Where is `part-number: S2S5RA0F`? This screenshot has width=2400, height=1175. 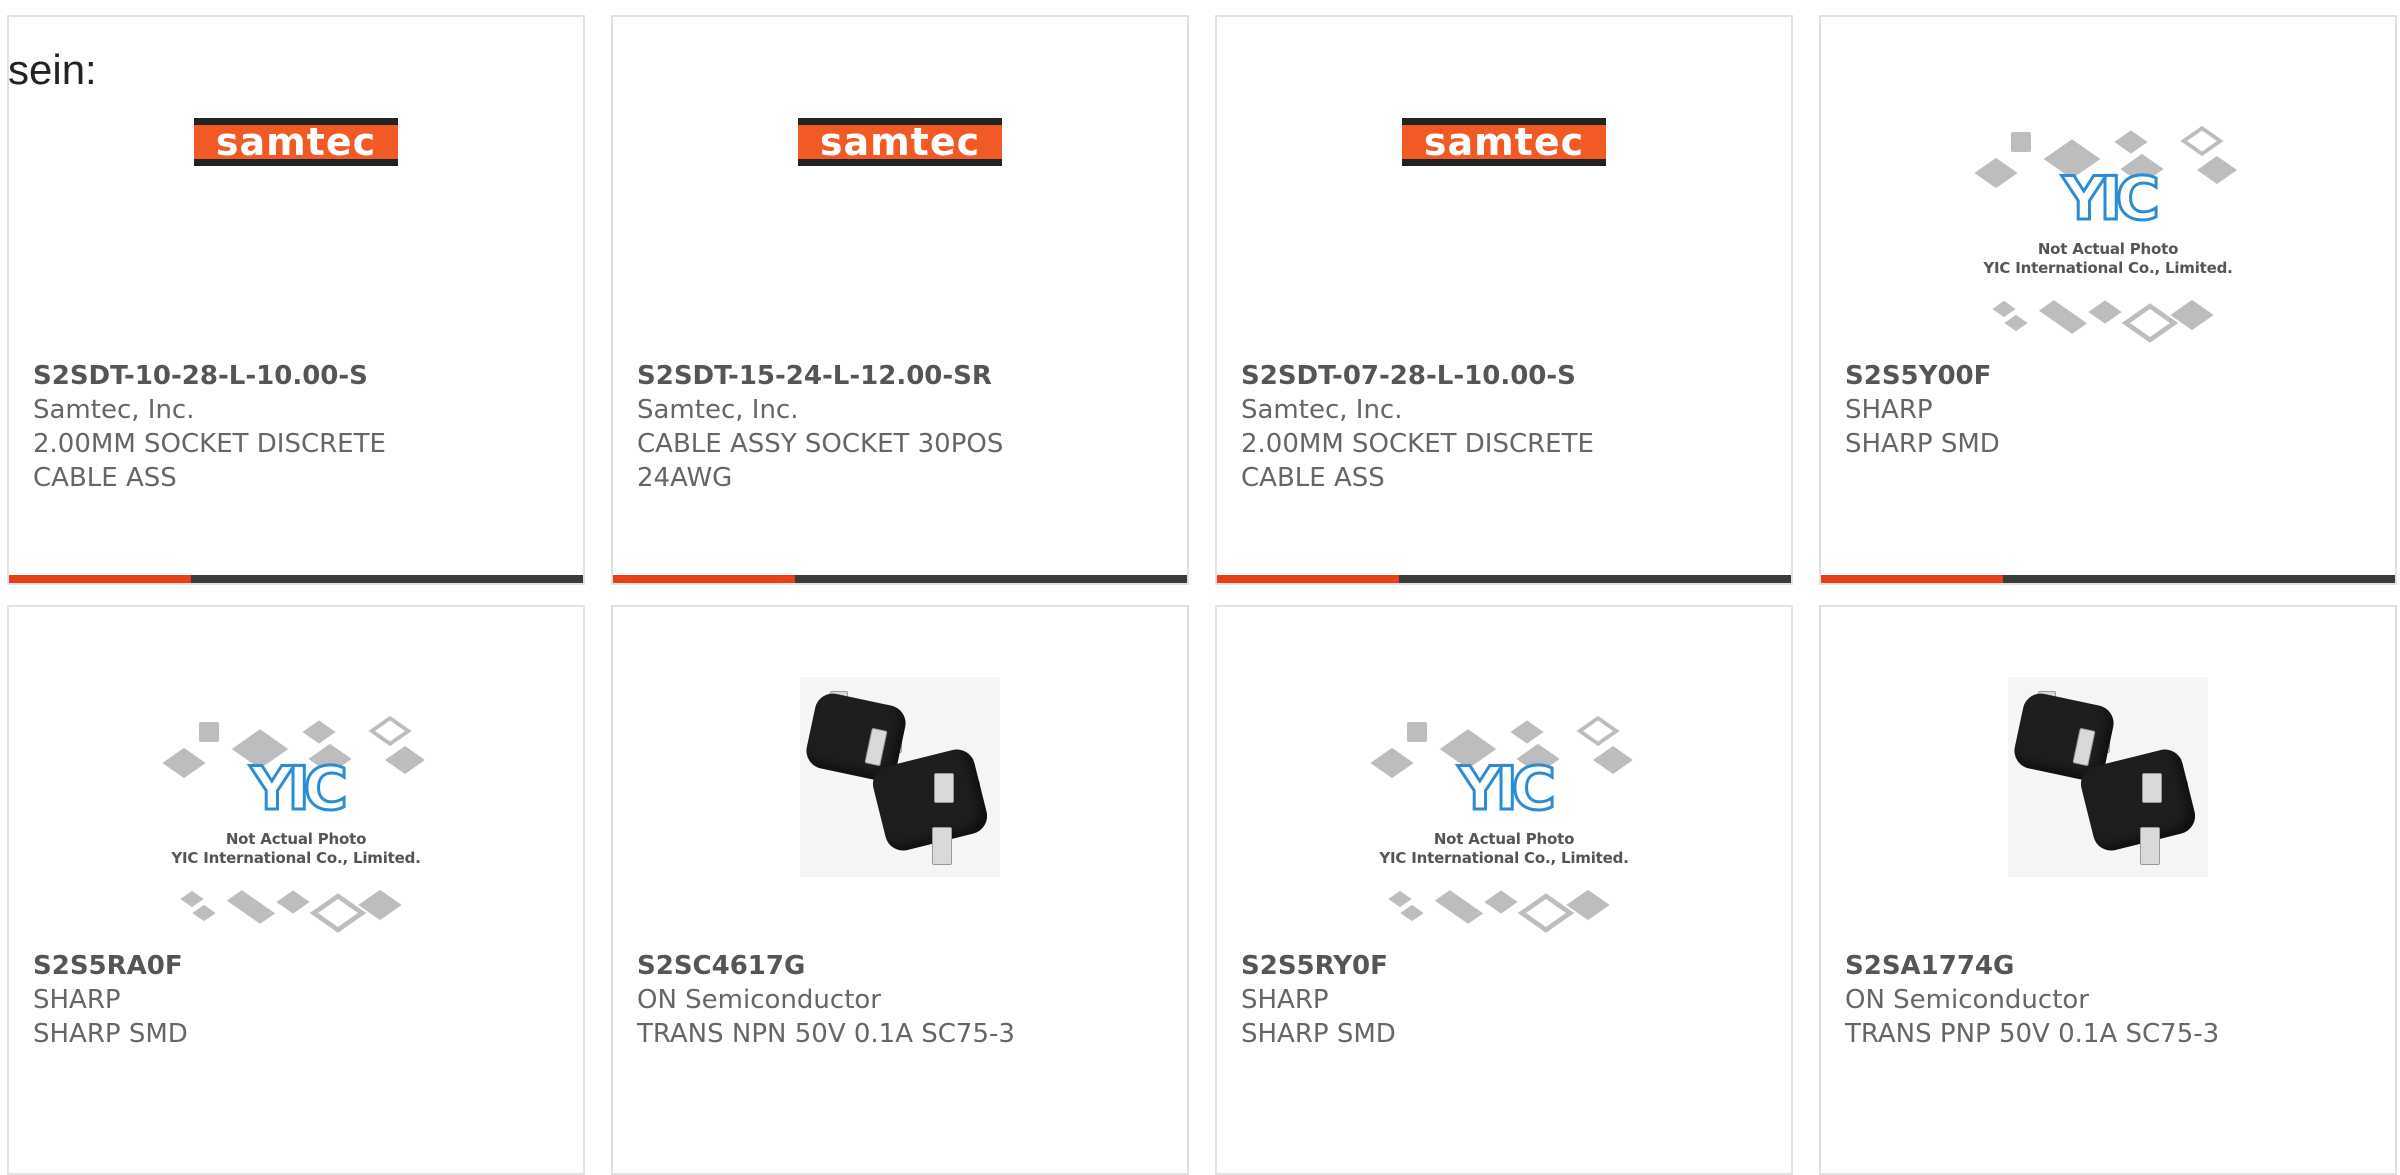
part-number: S2S5RA0F is located at coordinates (298, 966).